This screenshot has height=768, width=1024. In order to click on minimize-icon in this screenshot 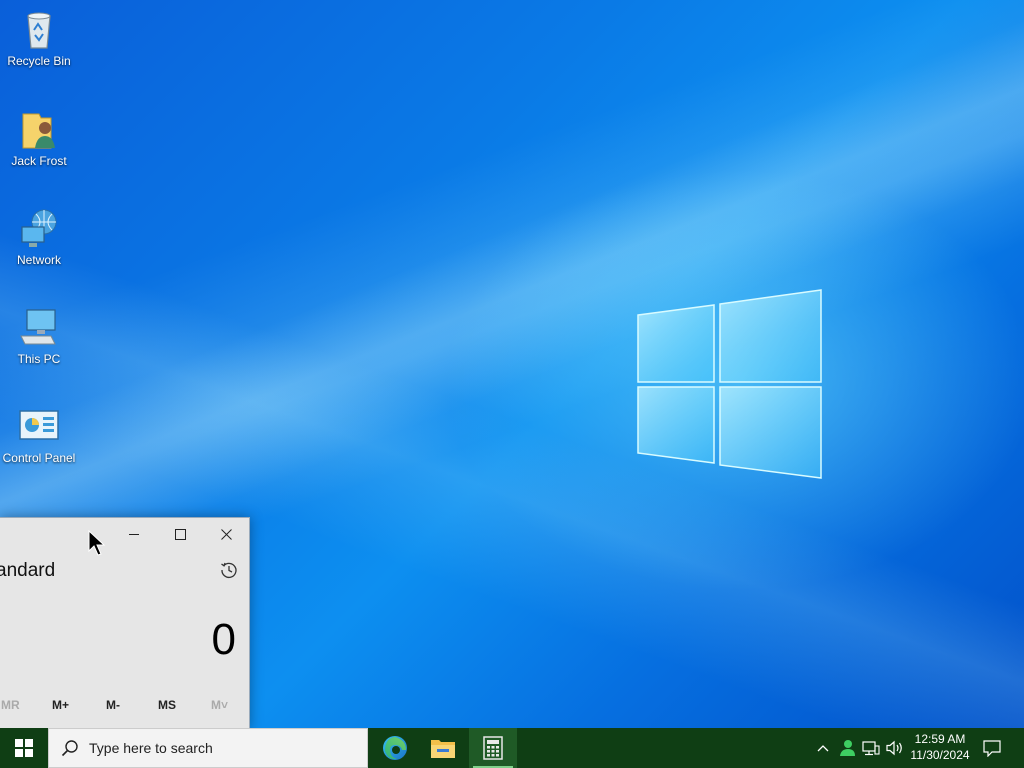, I will do `click(133, 534)`.